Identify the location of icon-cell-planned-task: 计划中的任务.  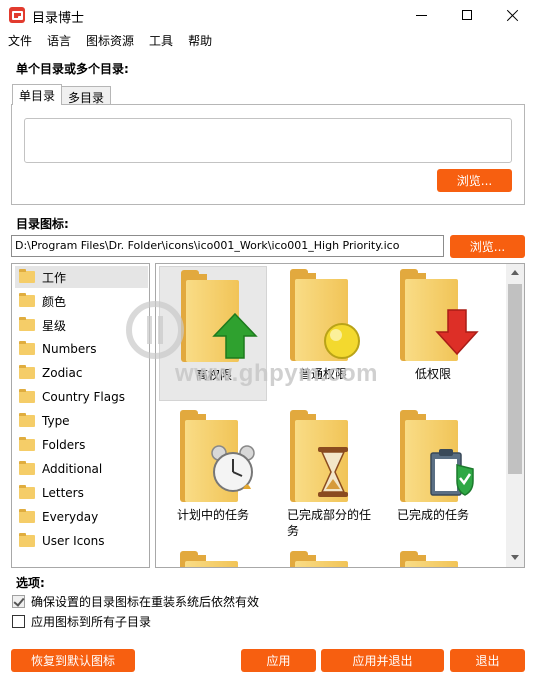
(213, 474).